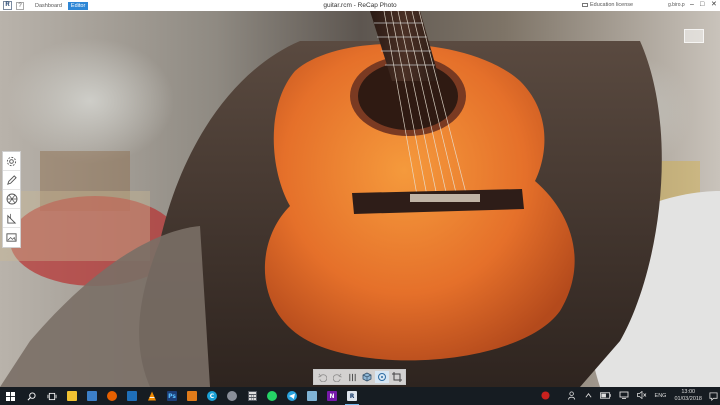  I want to click on app-cube-icon, so click(312, 396).